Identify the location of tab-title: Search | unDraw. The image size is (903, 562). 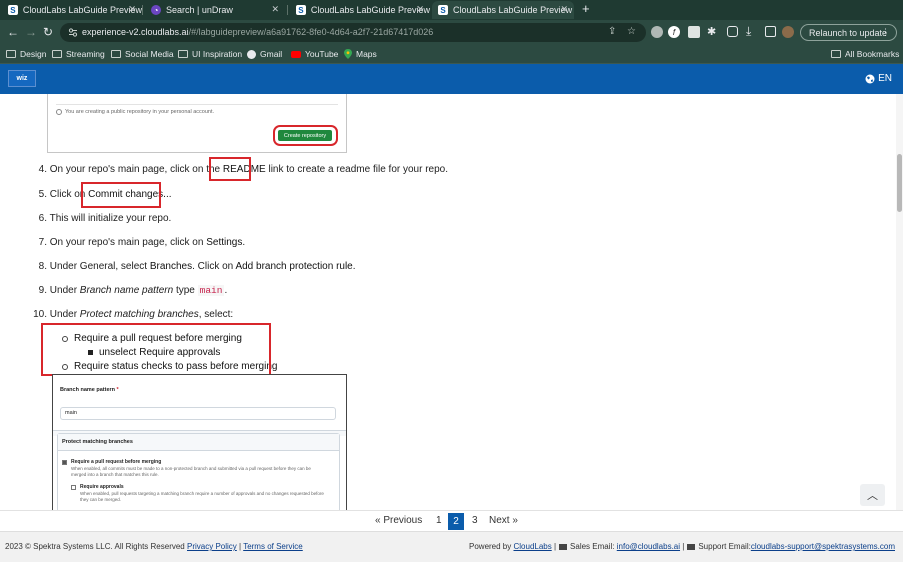
(199, 10).